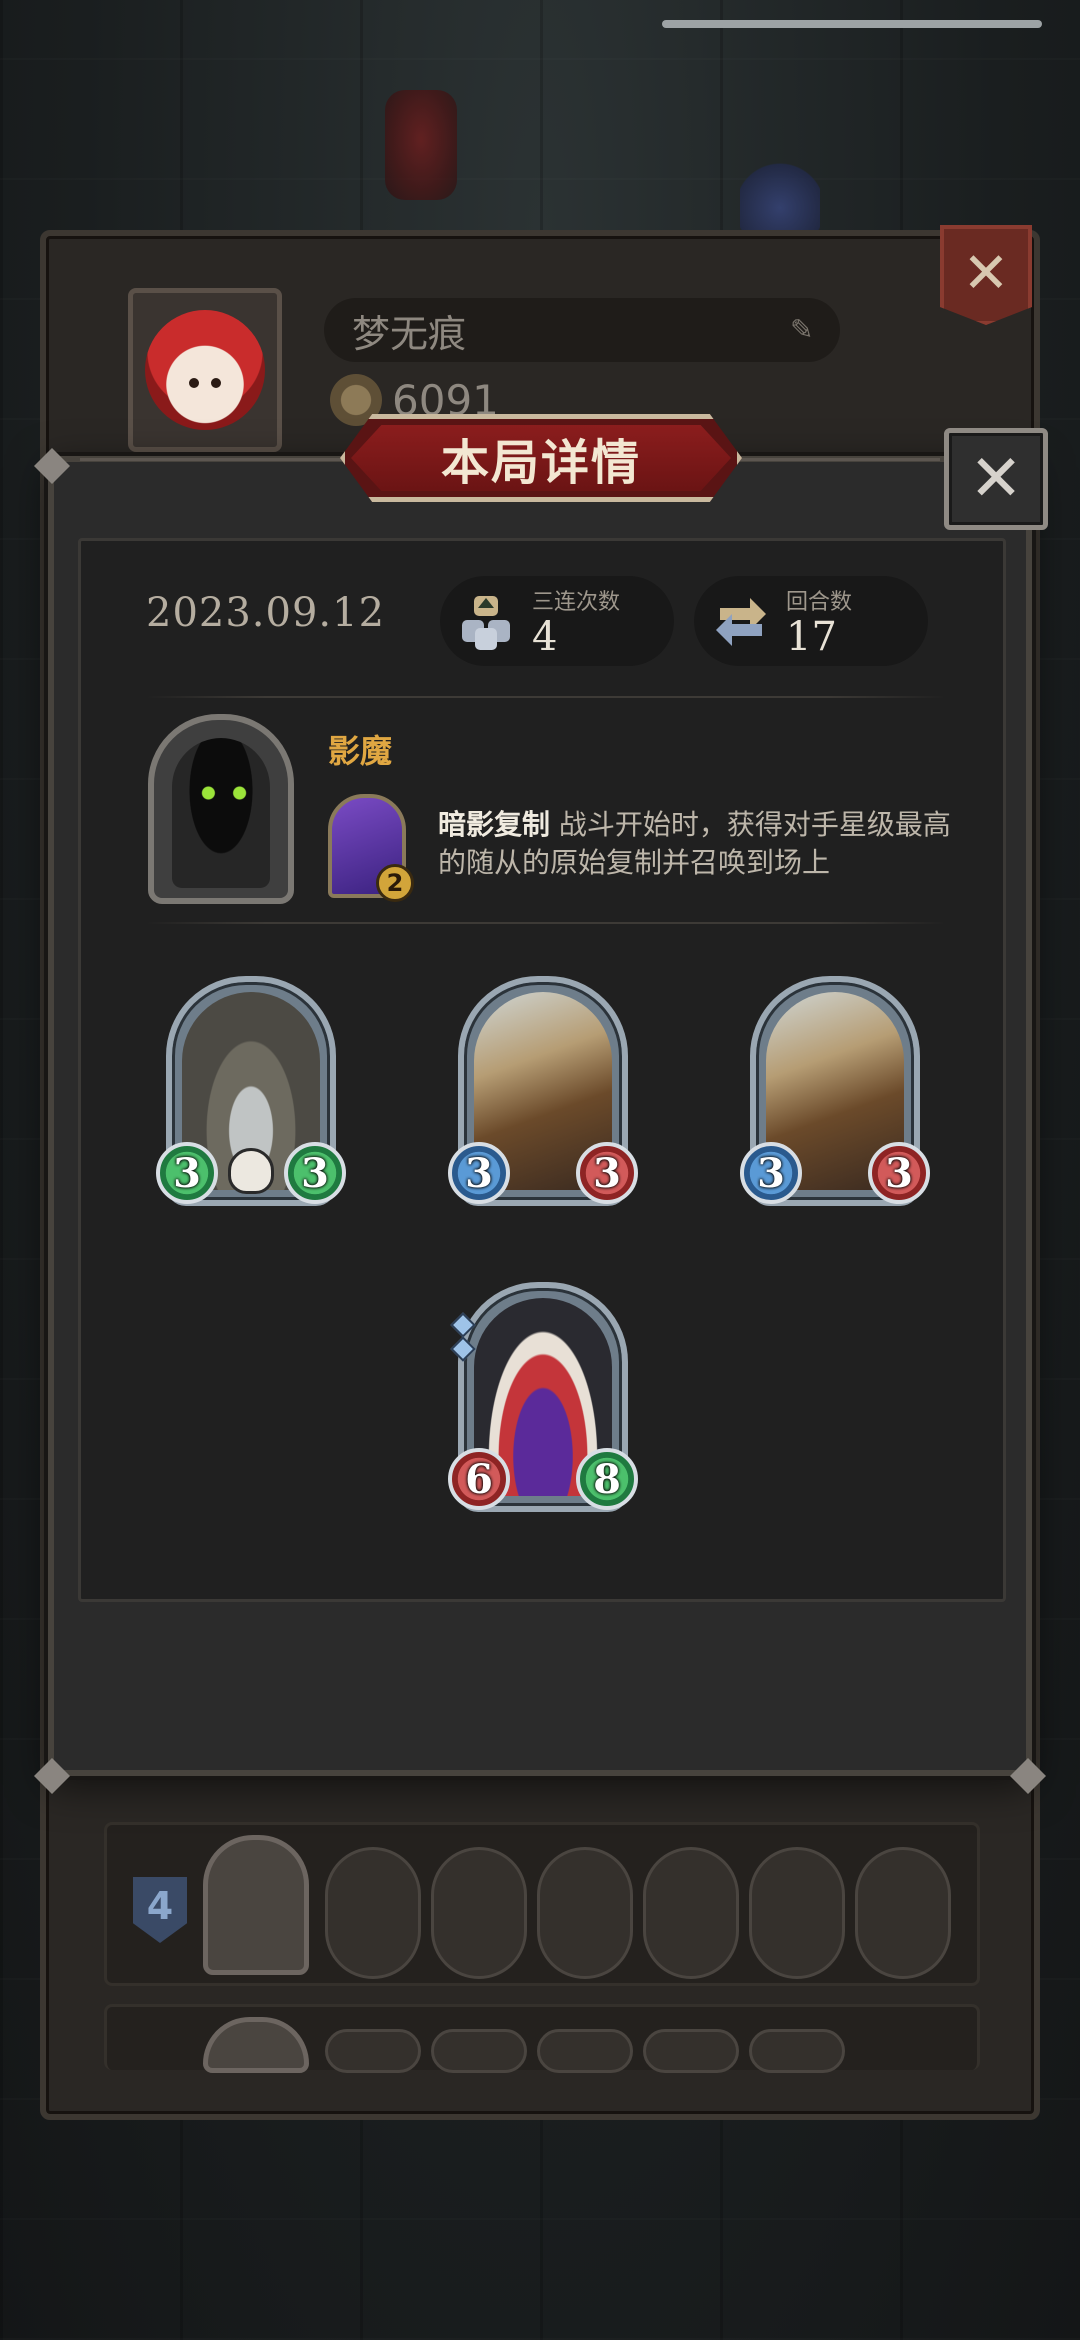 The width and height of the screenshot is (1080, 2340). Describe the element at coordinates (741, 622) in the screenshot. I see `rounds-icon` at that location.